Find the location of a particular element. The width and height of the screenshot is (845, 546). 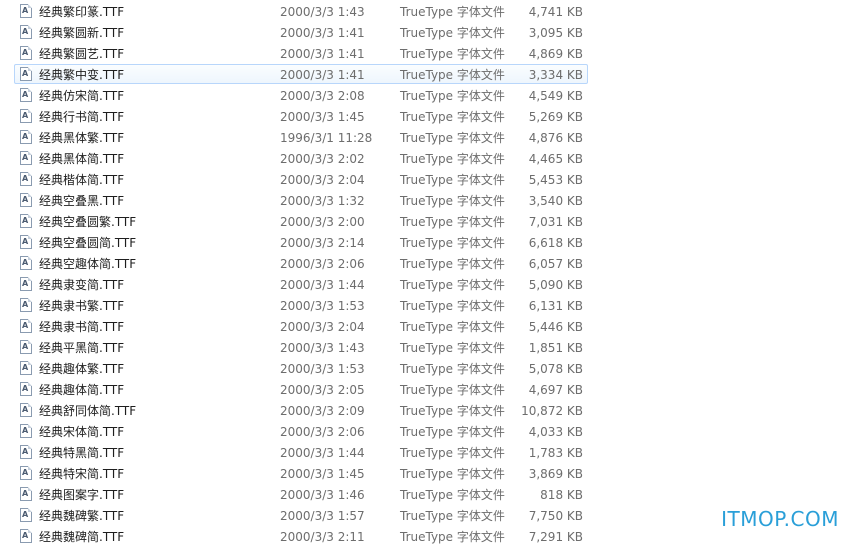

file-size: 7,750 KB is located at coordinates (555, 516).